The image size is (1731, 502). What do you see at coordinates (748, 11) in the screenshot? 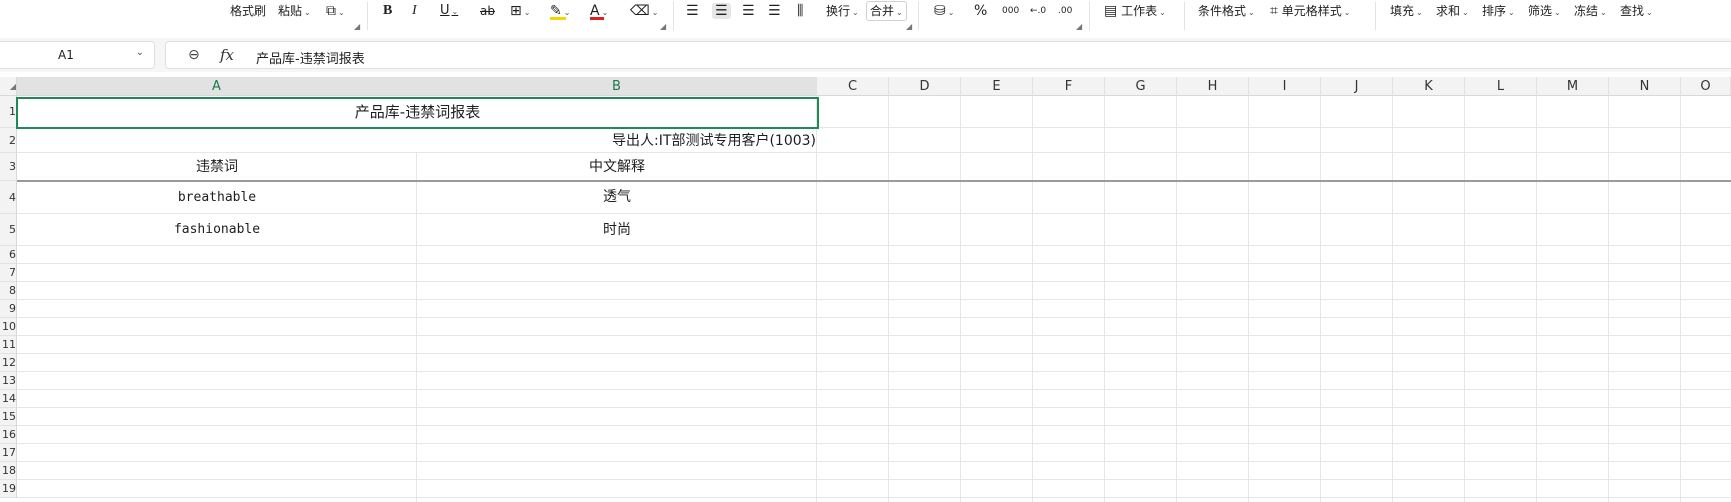
I see `align-right-button: ☰` at bounding box center [748, 11].